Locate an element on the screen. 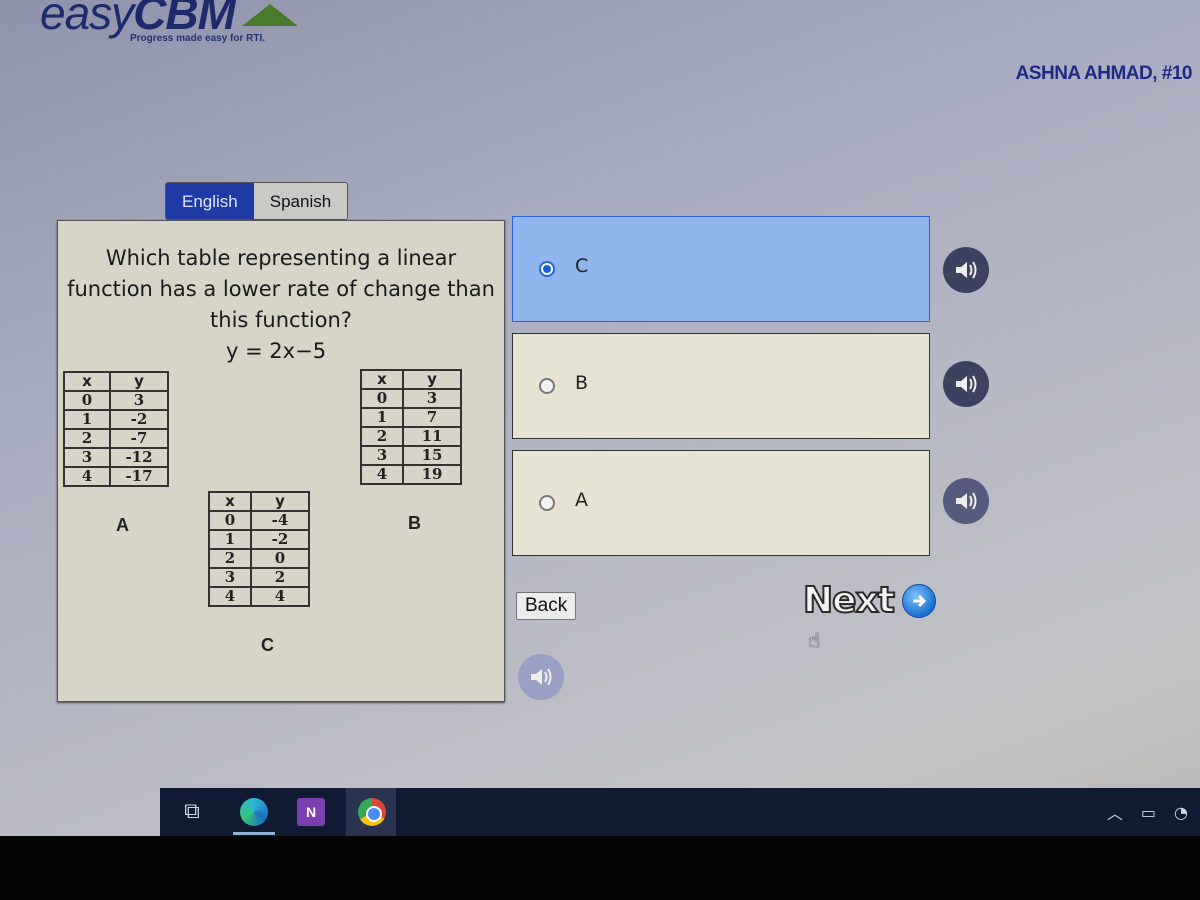 The image size is (1200, 900). speaker-button-option-a is located at coordinates (966, 501).